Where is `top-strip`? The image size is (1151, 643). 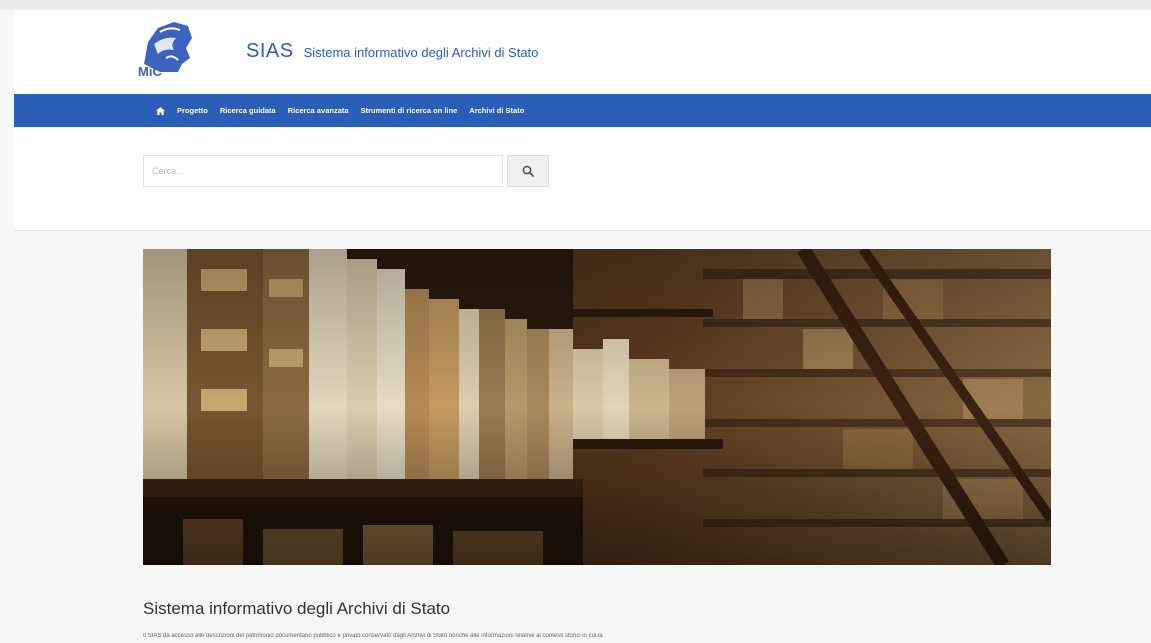 top-strip is located at coordinates (575, 5).